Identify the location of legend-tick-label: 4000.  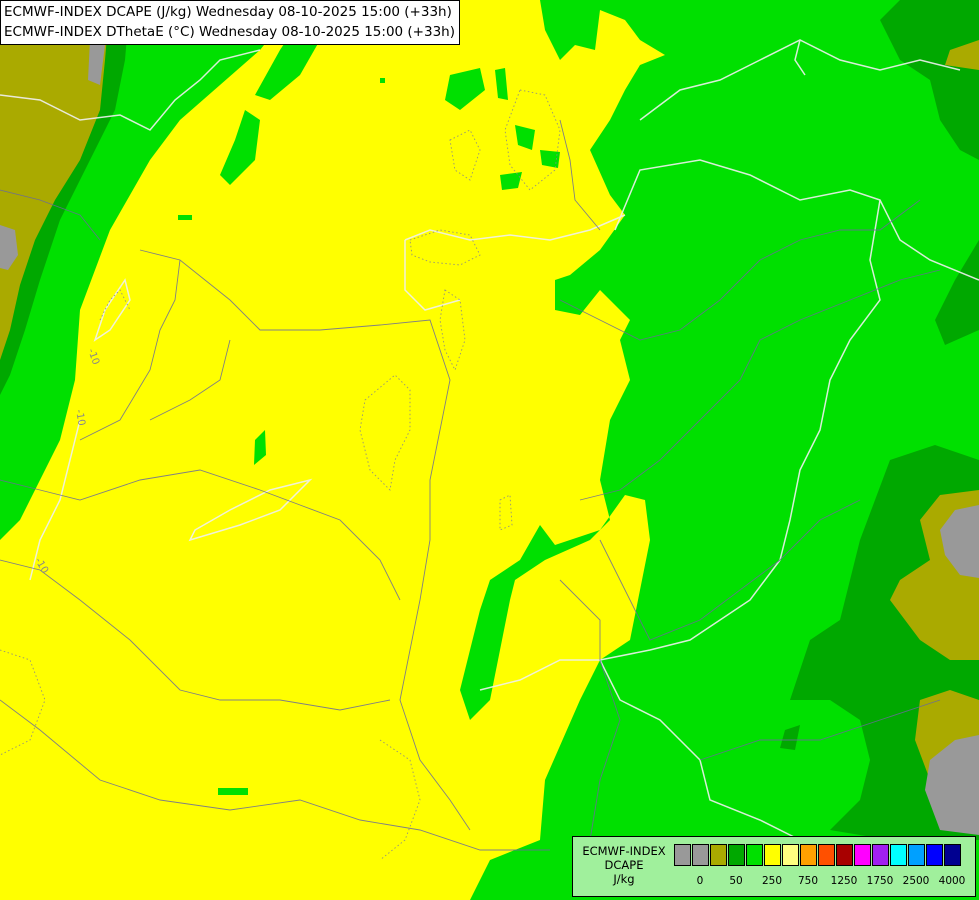
(952, 881).